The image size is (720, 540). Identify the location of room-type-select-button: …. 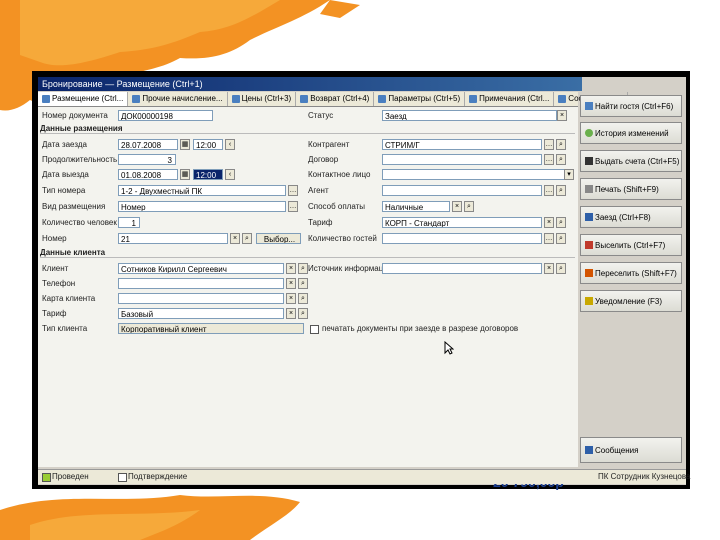
(293, 190).